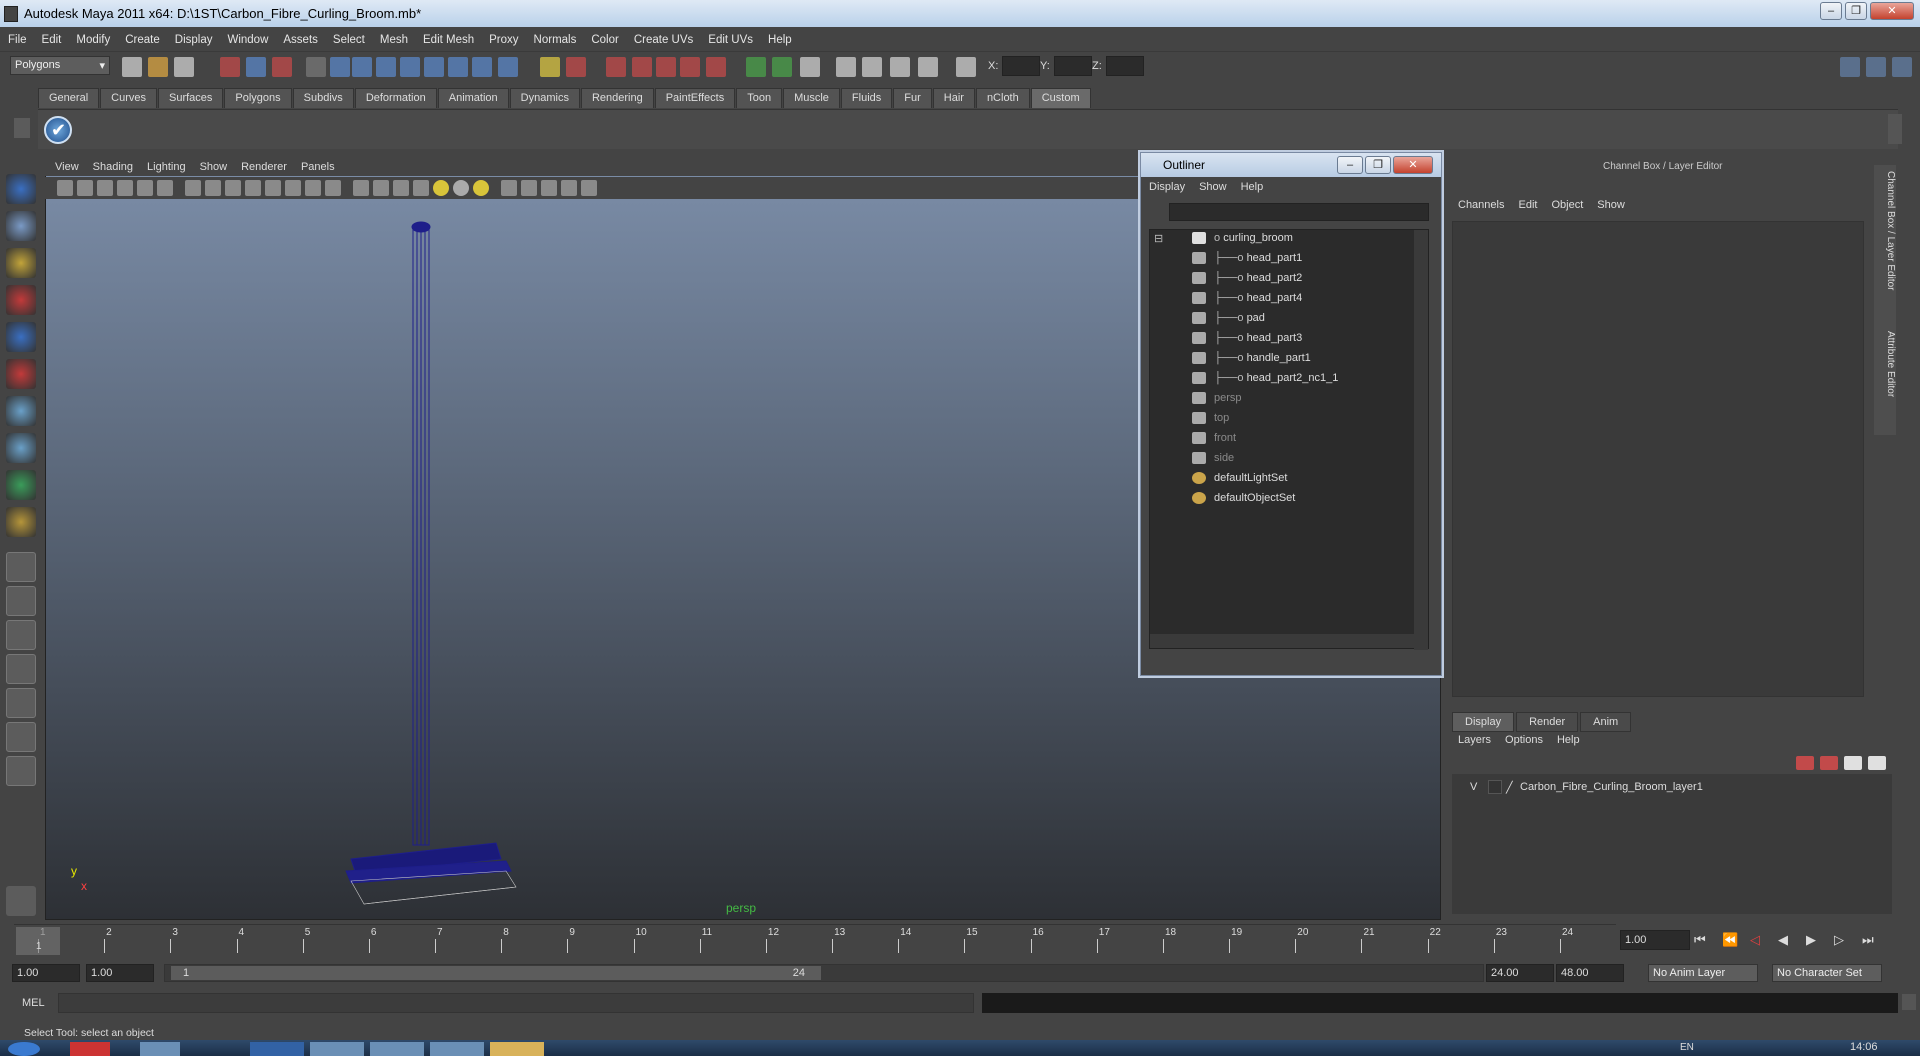 The image size is (1920, 1056). What do you see at coordinates (496, 973) in the screenshot?
I see `range-handle: 1 24` at bounding box center [496, 973].